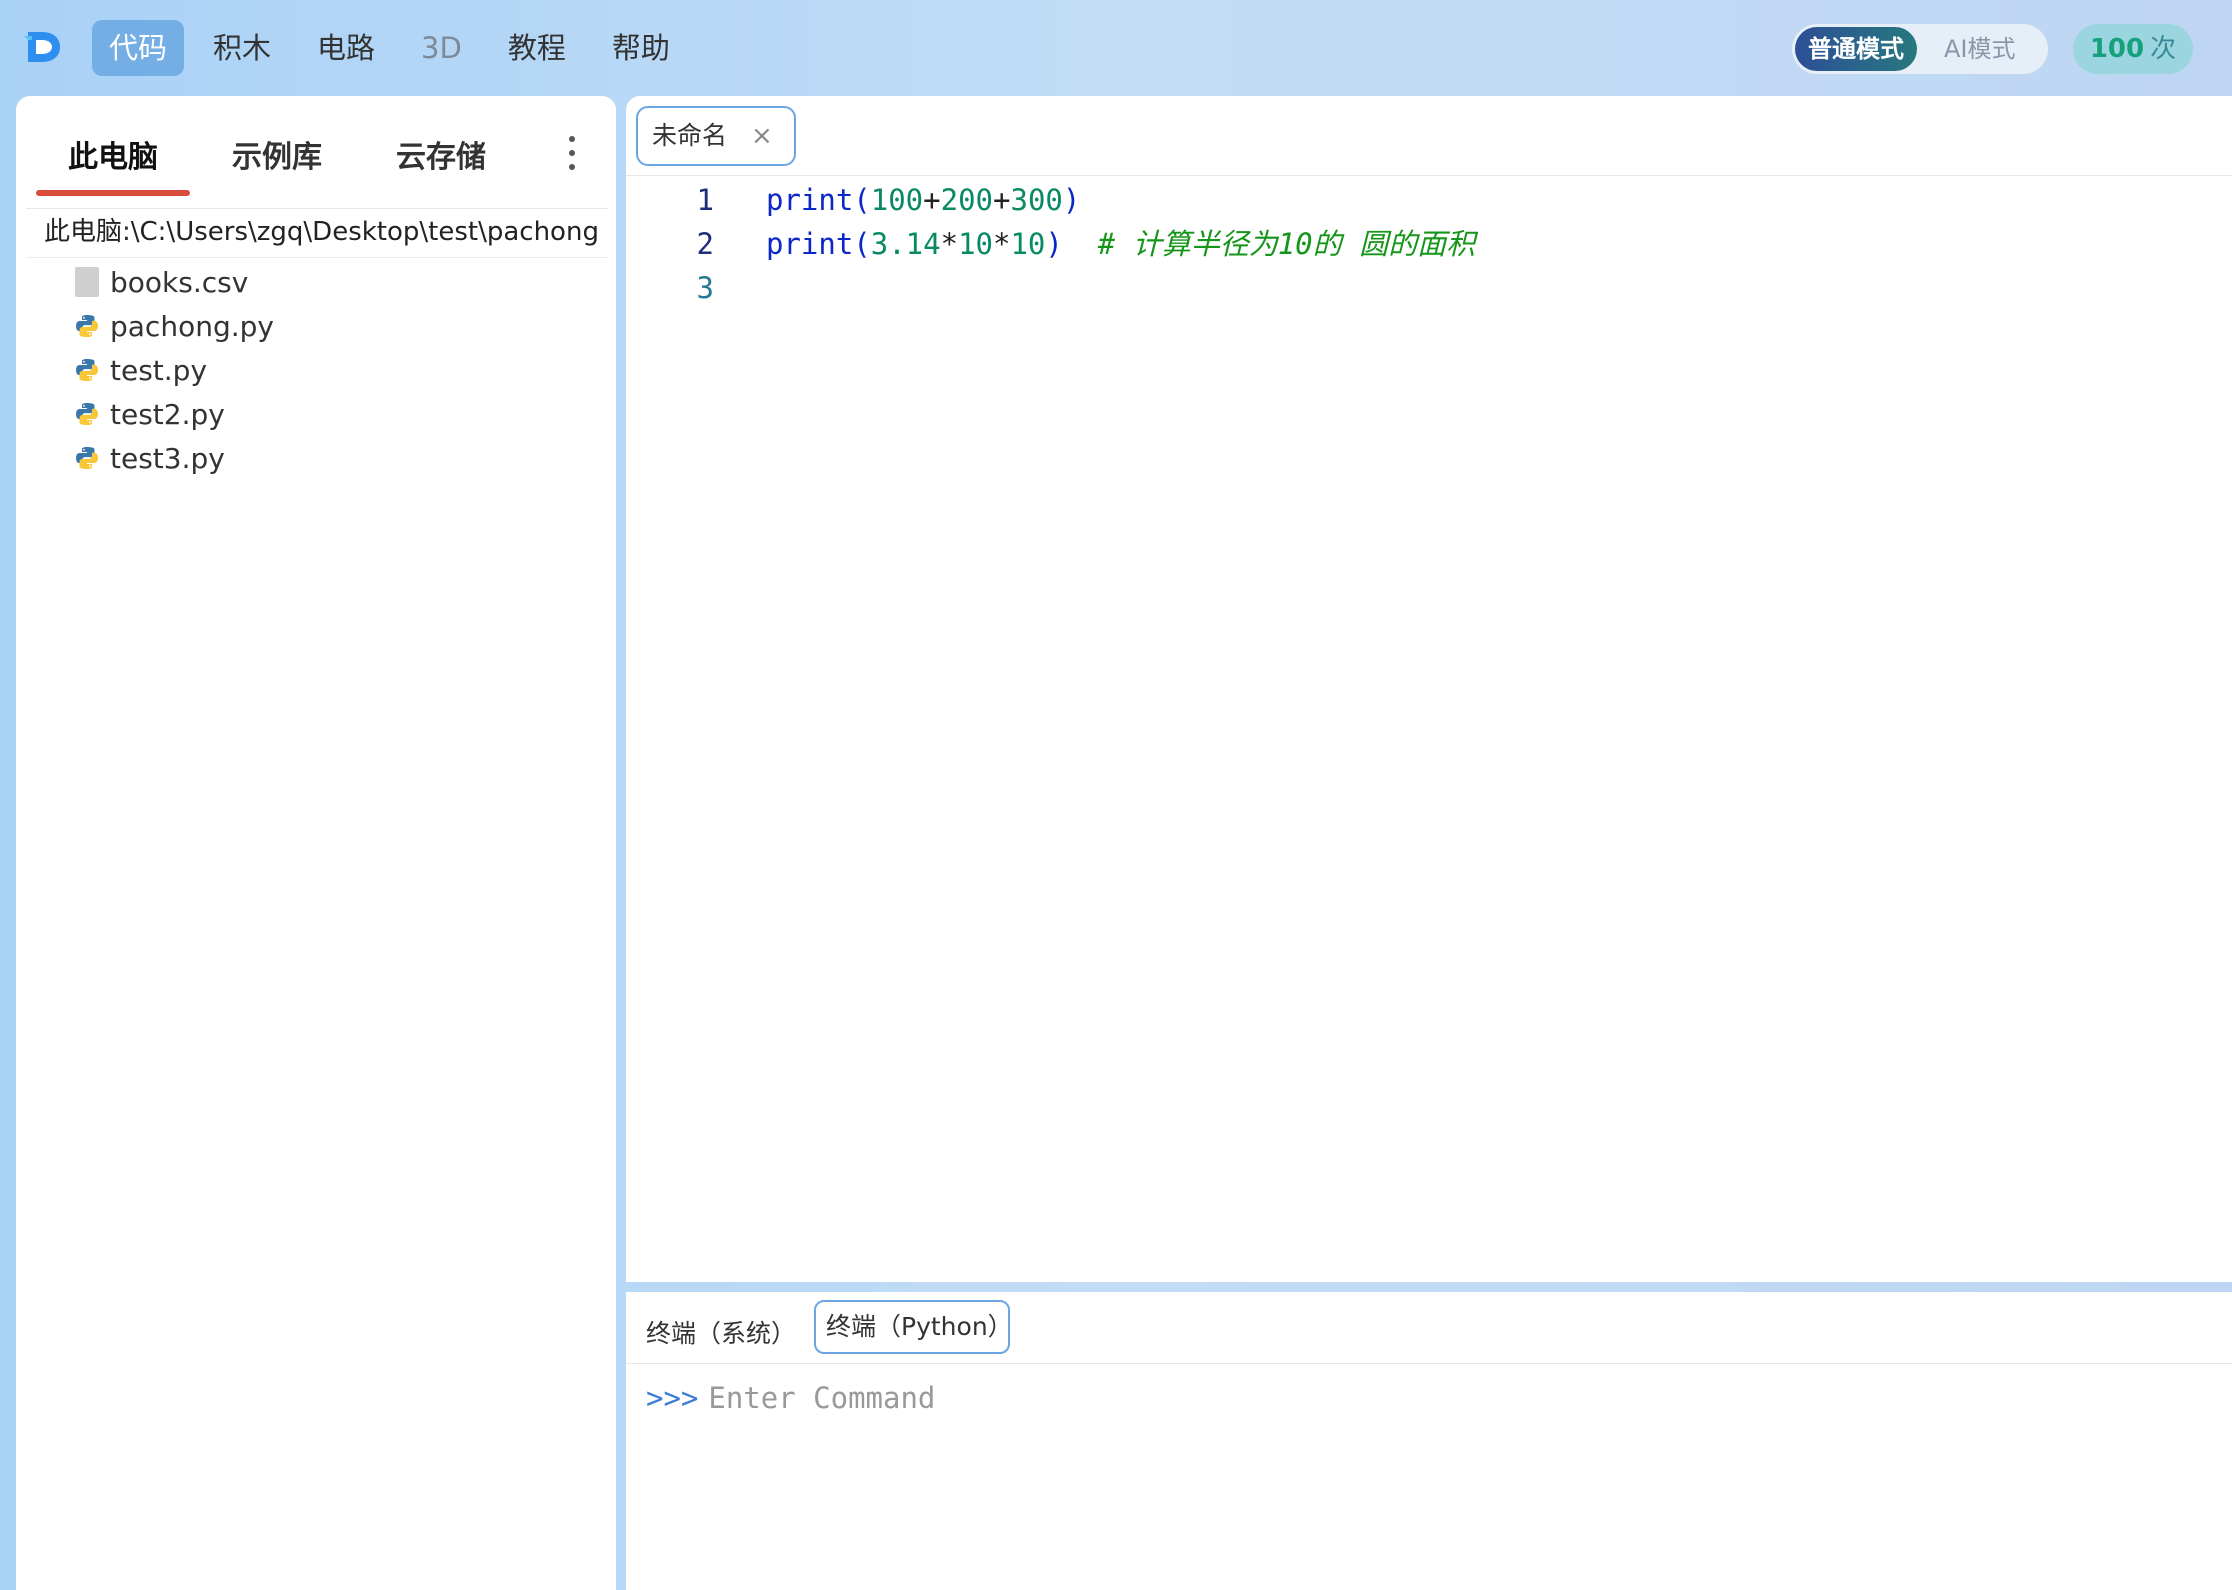  Describe the element at coordinates (905, 244) in the screenshot. I see `code-token: 3.14` at that location.